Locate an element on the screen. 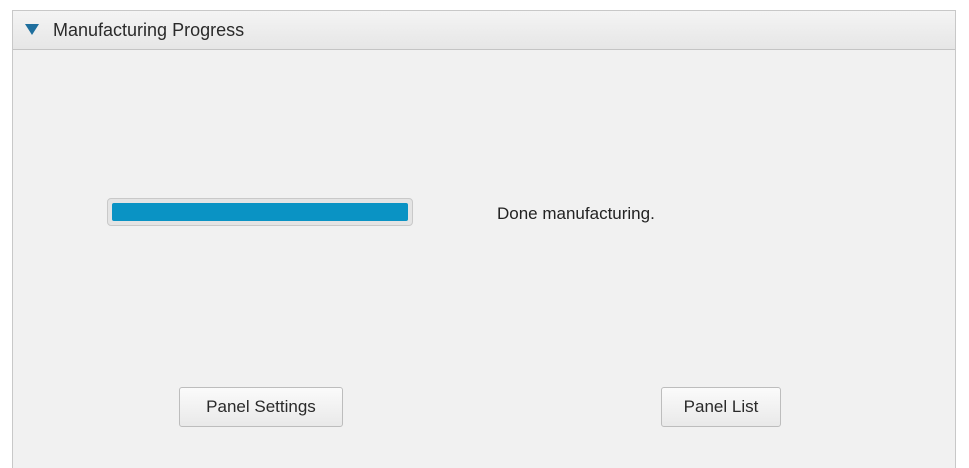 Image resolution: width=969 pixels, height=468 pixels. panel-title: Manufacturing Progress is located at coordinates (149, 30).